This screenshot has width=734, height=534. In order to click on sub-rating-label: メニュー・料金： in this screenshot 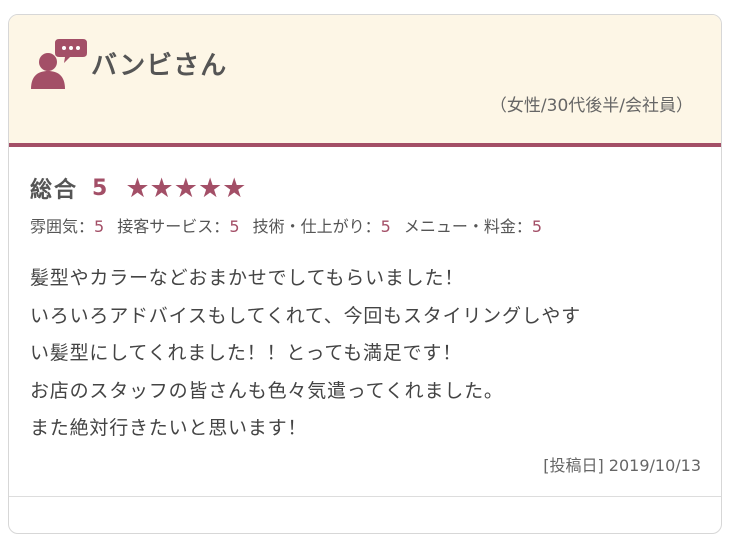, I will do `click(467, 226)`.